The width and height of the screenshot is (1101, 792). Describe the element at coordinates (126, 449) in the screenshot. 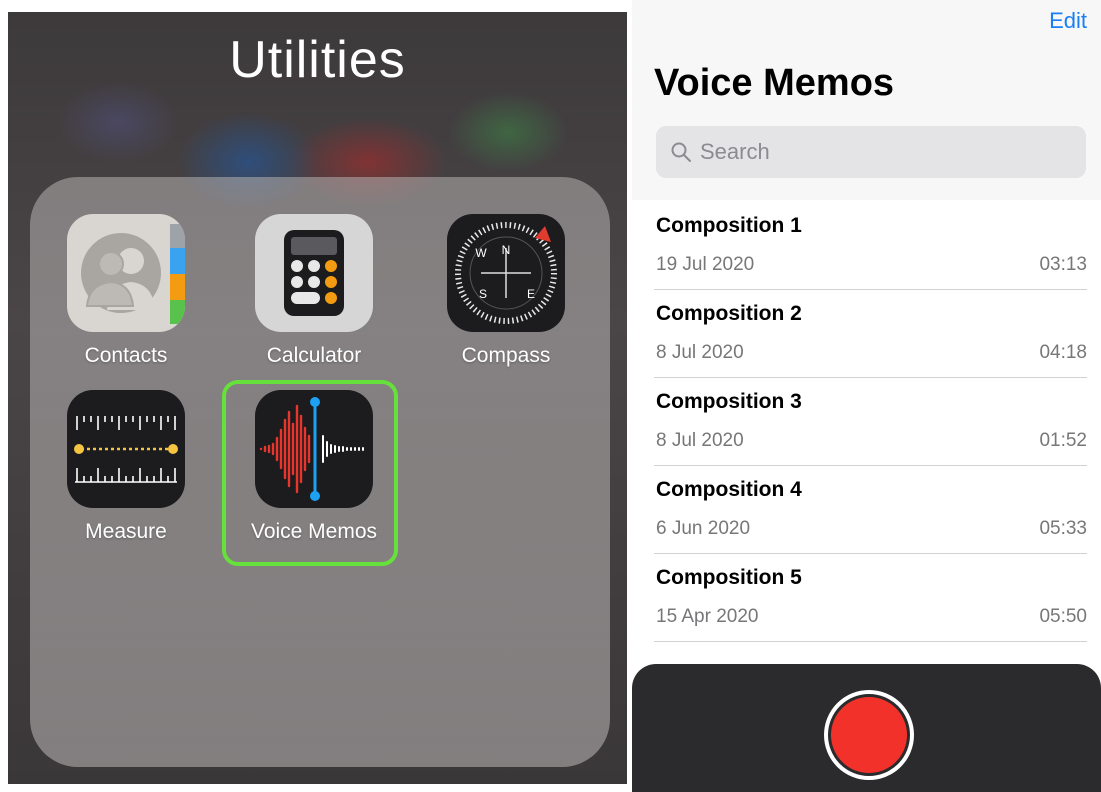

I see `measure-icon` at that location.